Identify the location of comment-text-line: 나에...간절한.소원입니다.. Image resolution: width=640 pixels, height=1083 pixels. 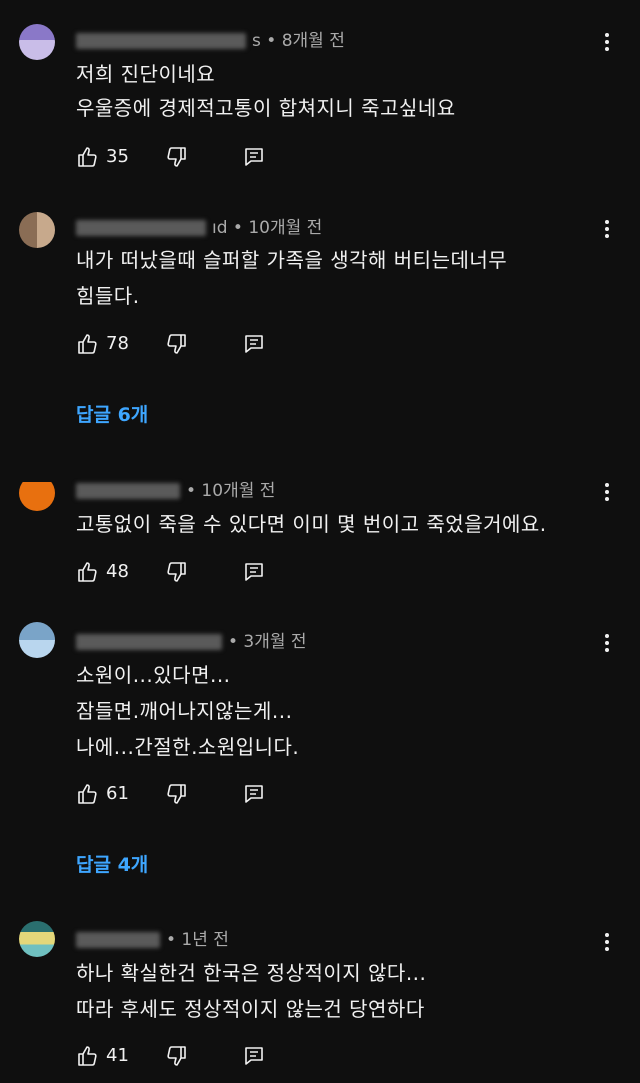
(188, 747).